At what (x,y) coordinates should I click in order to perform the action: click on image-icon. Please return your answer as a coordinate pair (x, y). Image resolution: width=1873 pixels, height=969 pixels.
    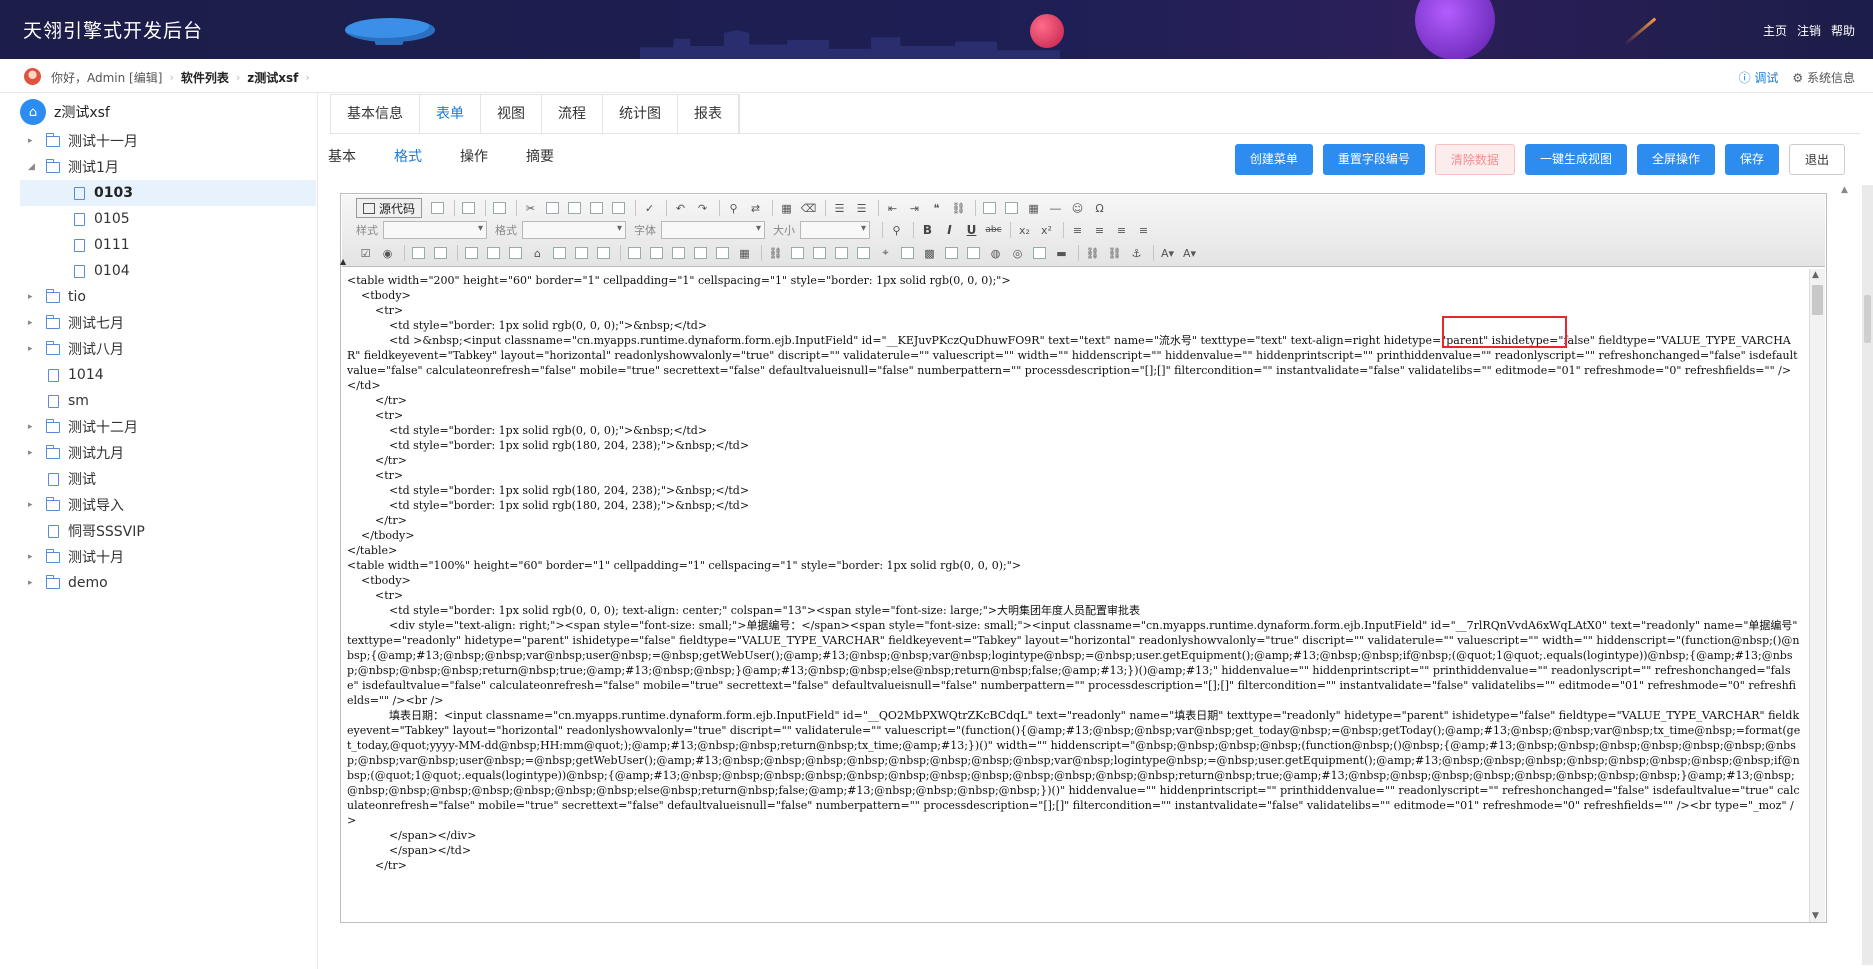
    Looking at the image, I should click on (989, 208).